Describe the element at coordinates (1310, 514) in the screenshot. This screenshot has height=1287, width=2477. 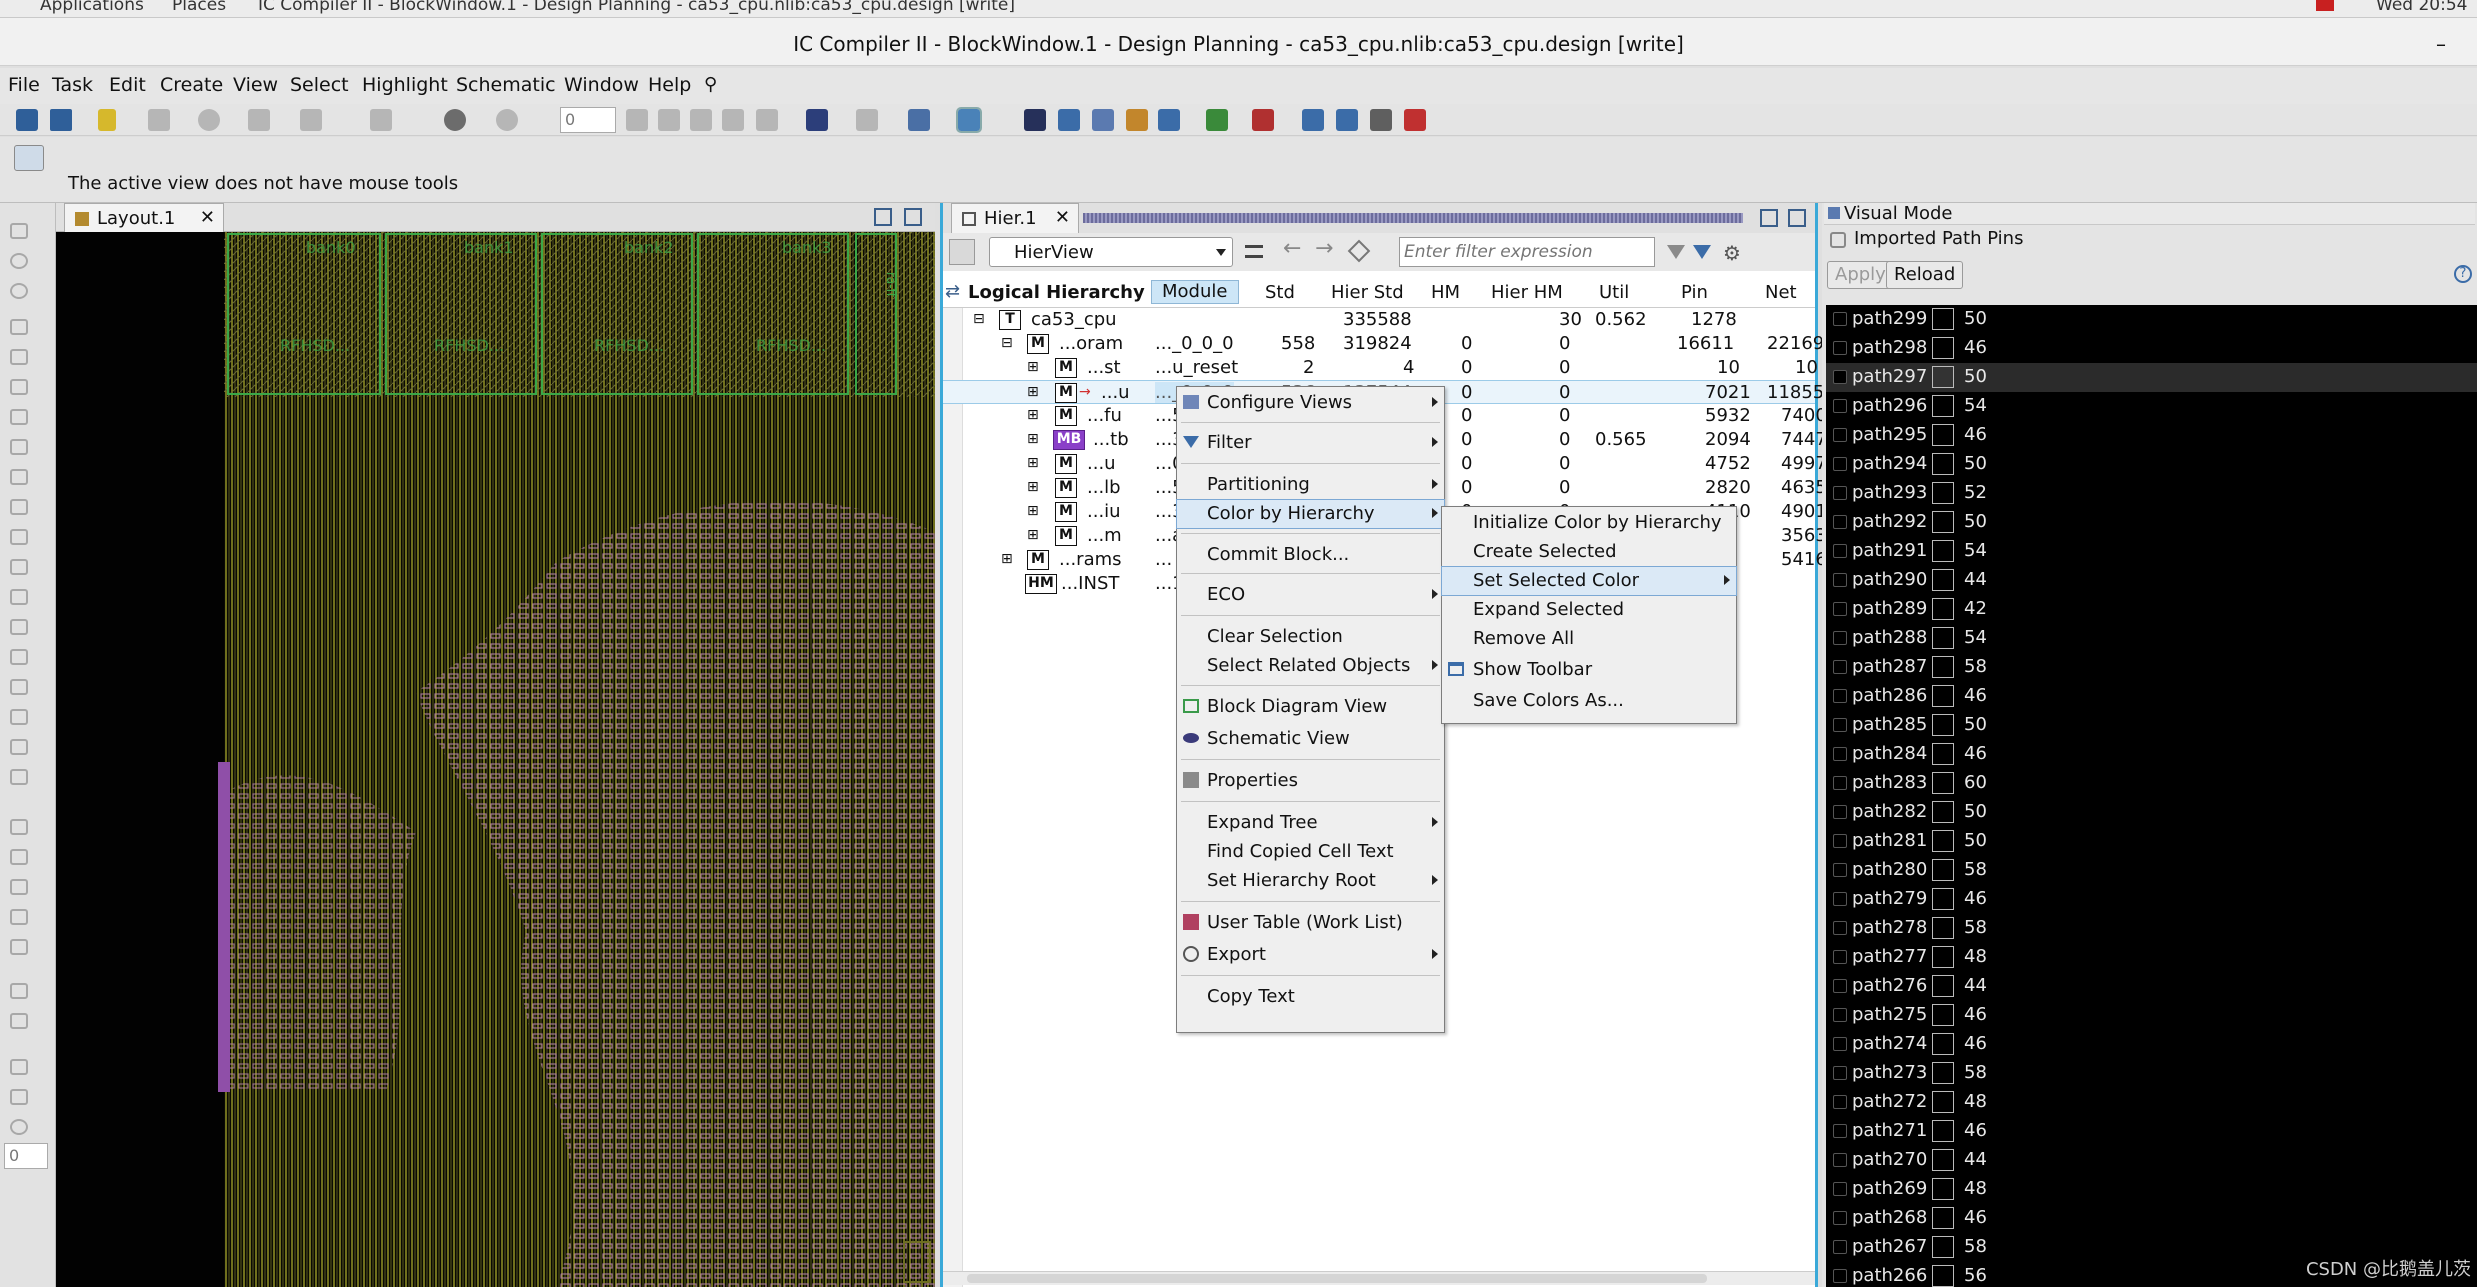
I see `menu-item-color-by-hierarchy: Color by Hierarchy` at that location.